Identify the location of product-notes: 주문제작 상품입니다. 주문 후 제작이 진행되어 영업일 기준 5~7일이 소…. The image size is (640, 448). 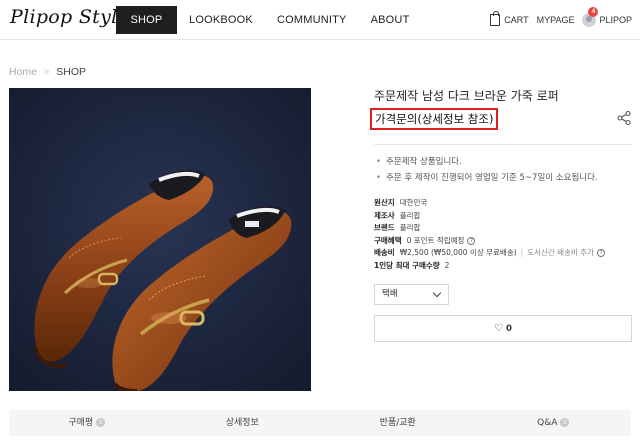
(486, 170).